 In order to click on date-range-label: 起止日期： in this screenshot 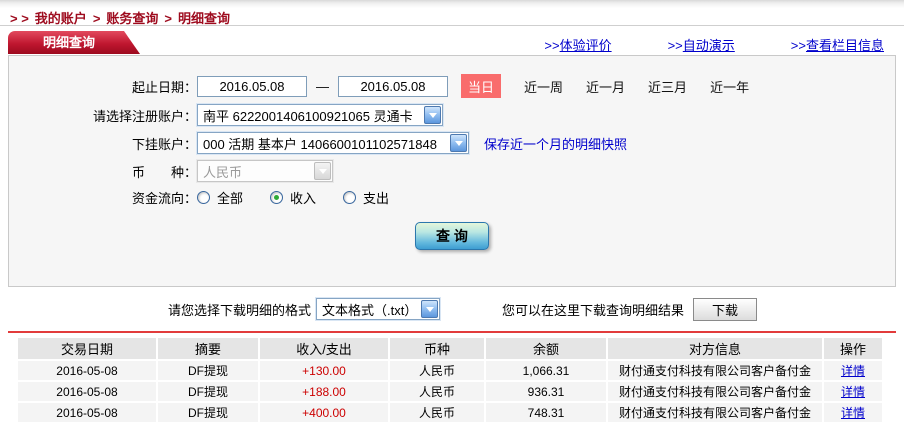, I will do `click(164, 87)`.